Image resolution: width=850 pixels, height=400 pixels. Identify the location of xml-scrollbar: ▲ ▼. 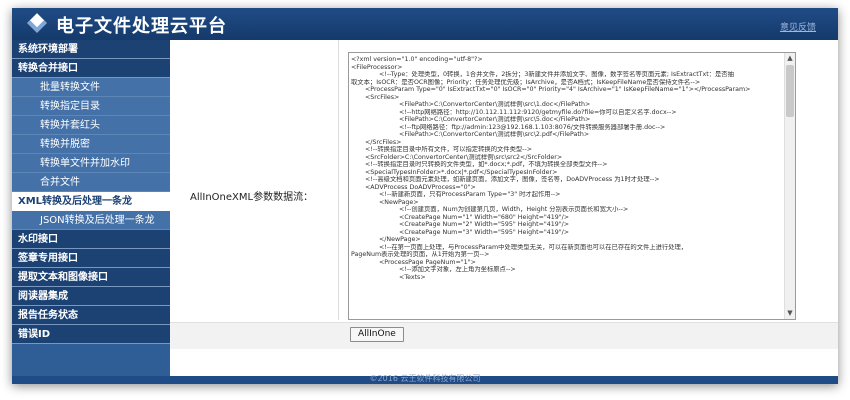
(789, 186).